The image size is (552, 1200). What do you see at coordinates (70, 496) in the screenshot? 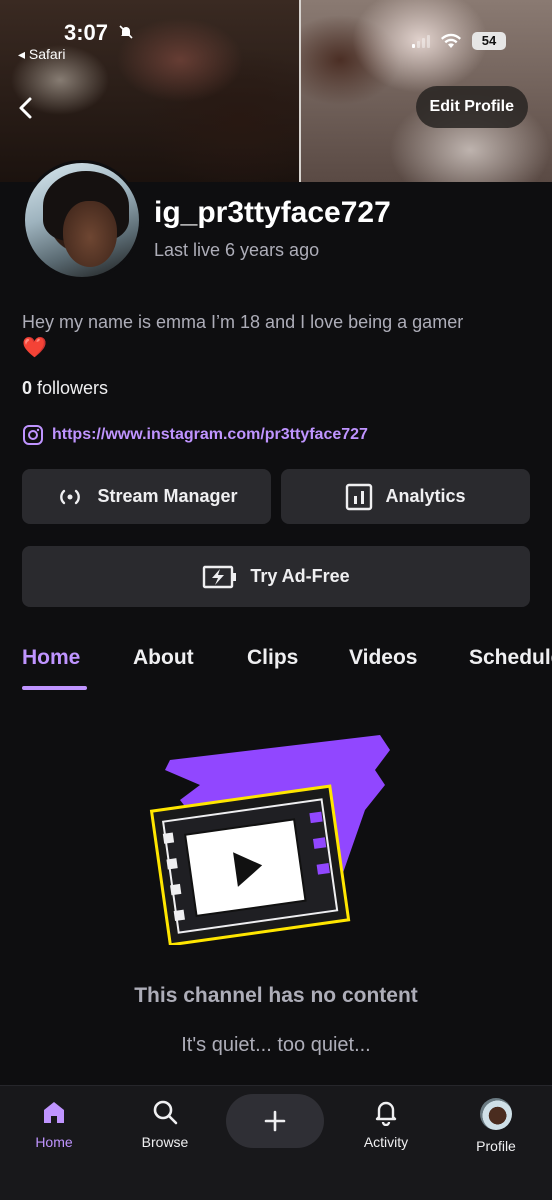
I see `broadcast-icon` at bounding box center [70, 496].